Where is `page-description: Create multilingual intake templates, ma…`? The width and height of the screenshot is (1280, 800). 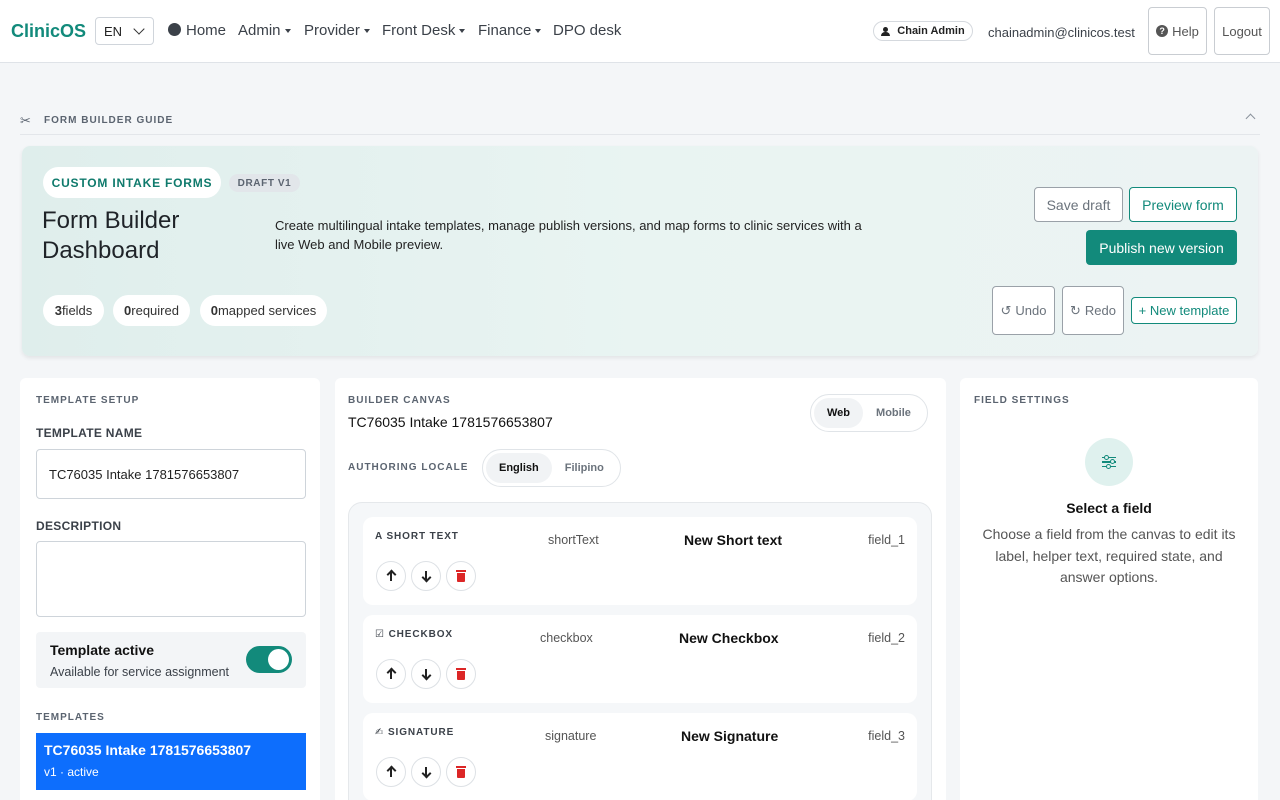
page-description: Create multilingual intake templates, ma… is located at coordinates (568, 235).